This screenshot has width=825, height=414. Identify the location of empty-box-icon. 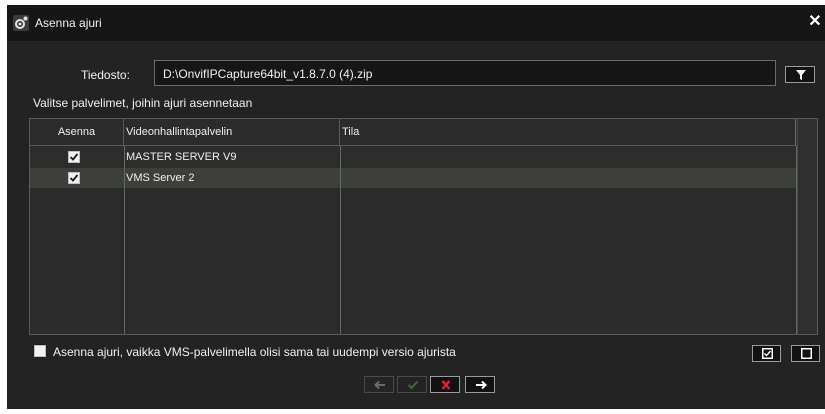
(806, 353).